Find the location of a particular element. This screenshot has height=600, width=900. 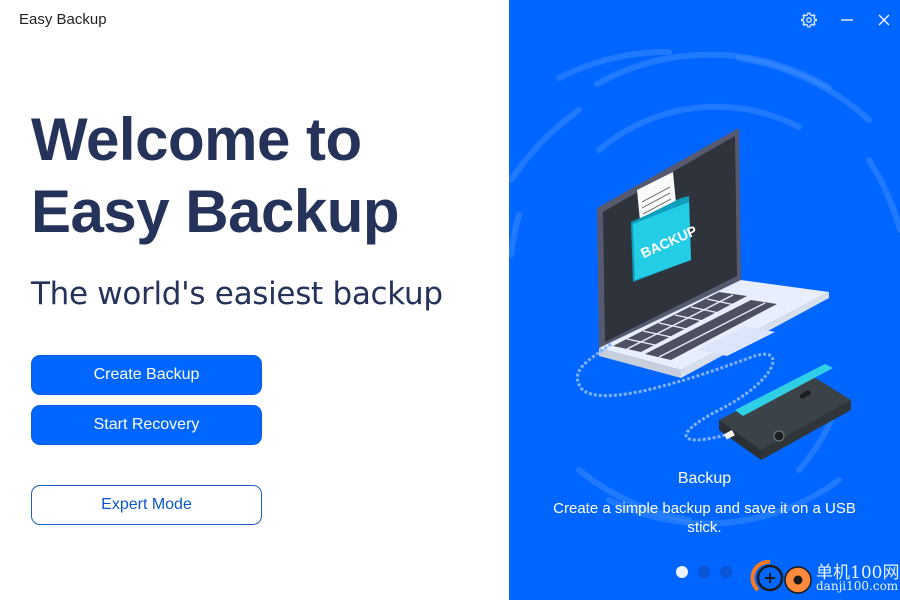

laptop-icon is located at coordinates (713, 253).